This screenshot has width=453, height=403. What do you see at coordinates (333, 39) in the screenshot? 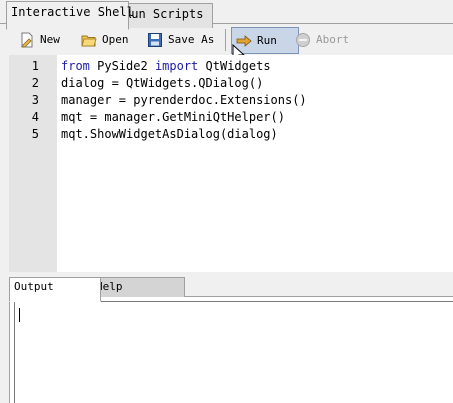
I see `abort-button-label: Abort` at bounding box center [333, 39].